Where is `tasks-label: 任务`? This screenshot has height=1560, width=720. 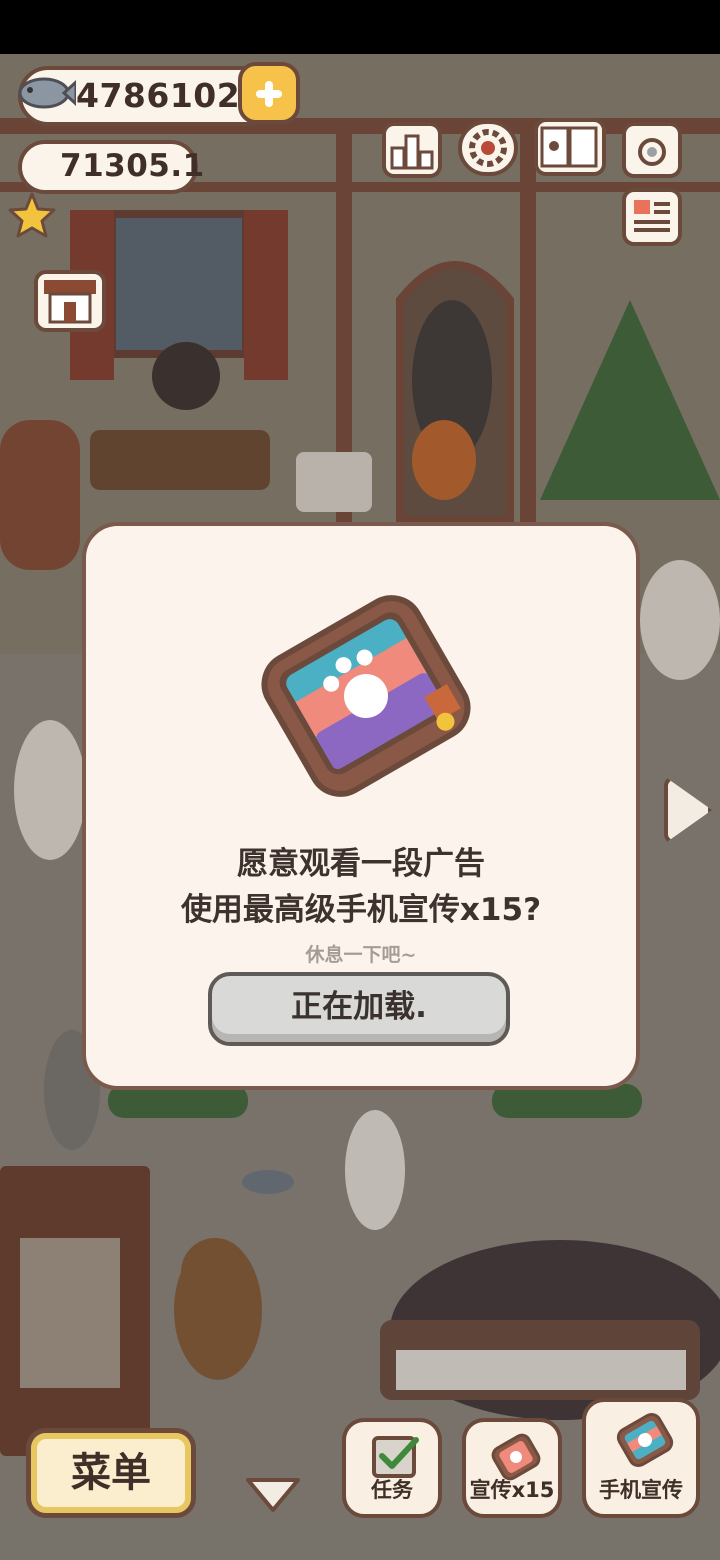 tasks-label: 任务 is located at coordinates (392, 1490).